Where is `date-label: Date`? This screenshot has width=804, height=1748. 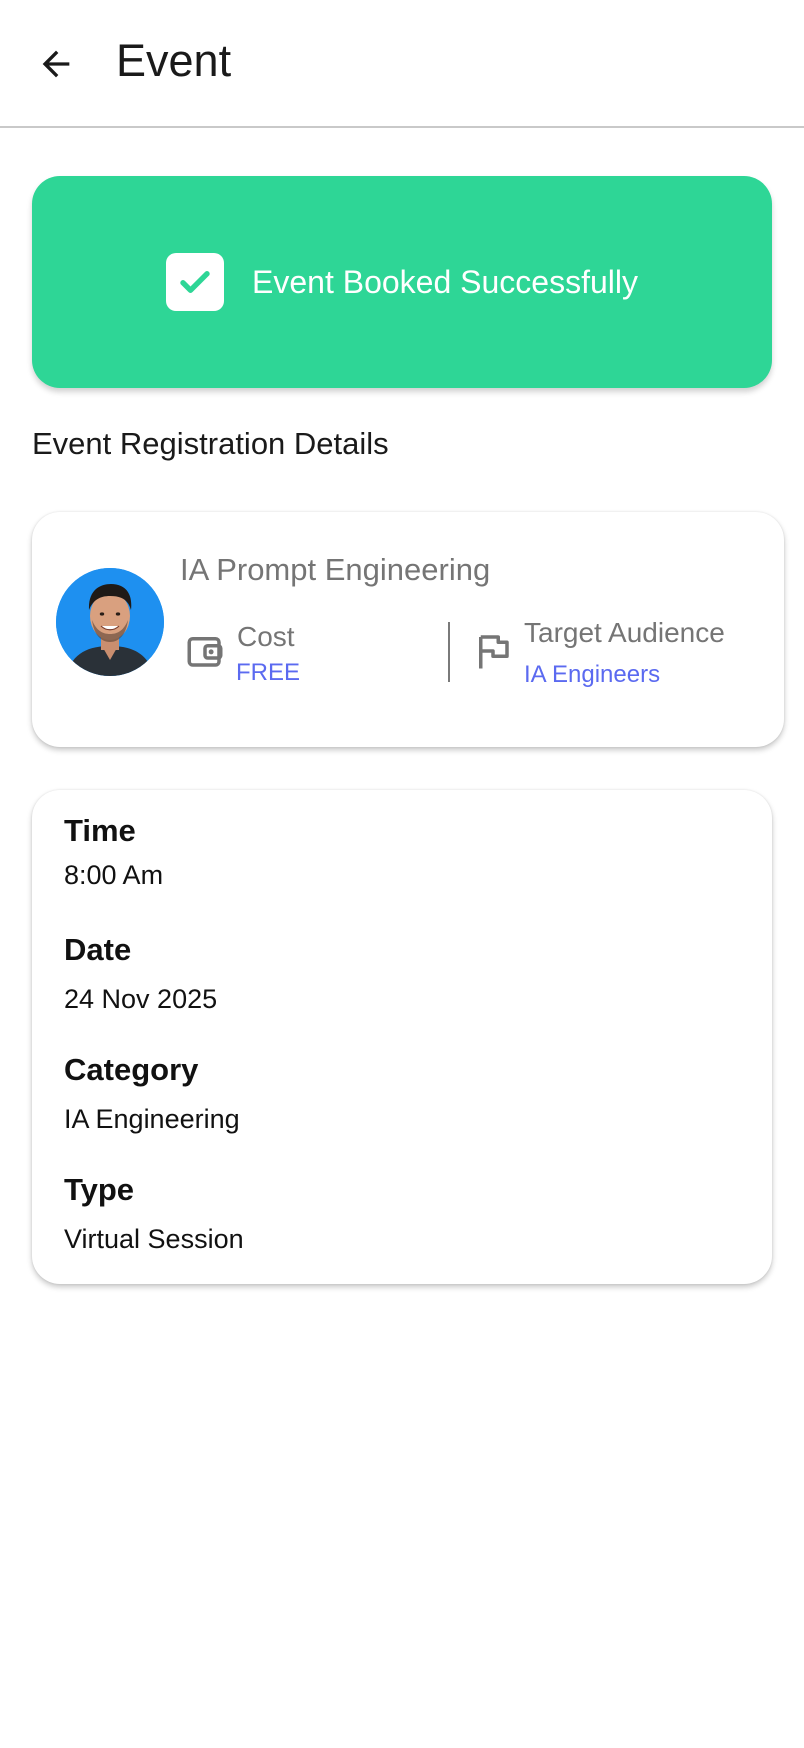
date-label: Date is located at coordinates (98, 949).